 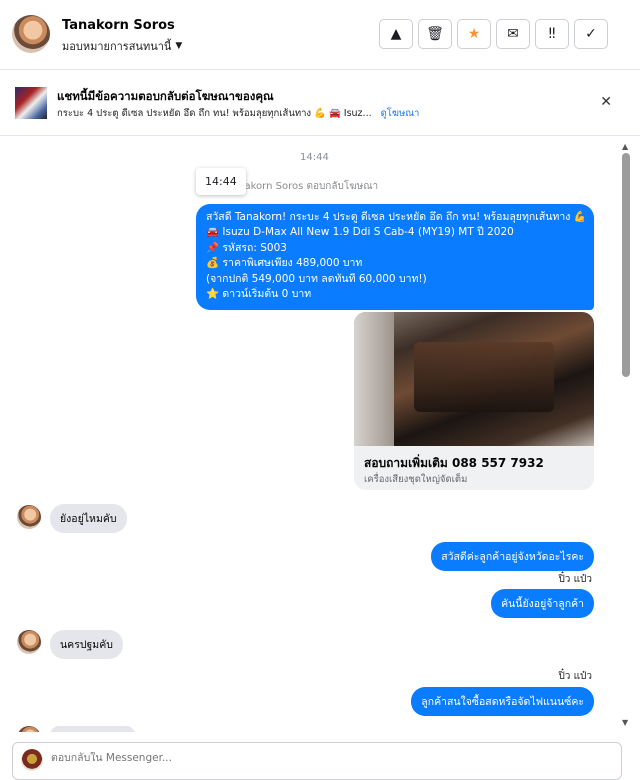 I want to click on ad-thumbnail, so click(x=31, y=103).